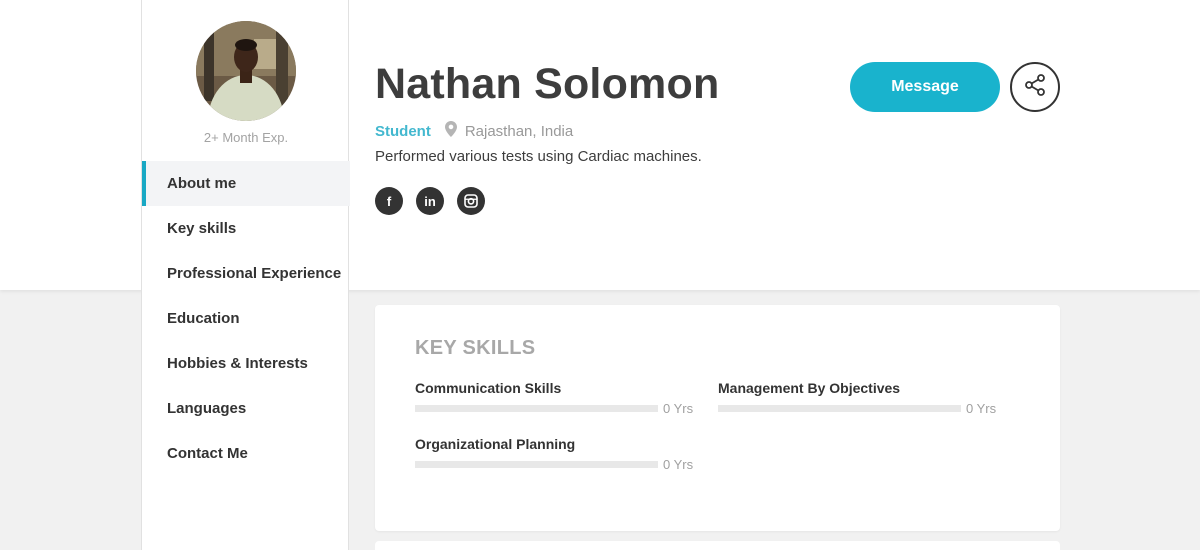 Image resolution: width=1200 pixels, height=550 pixels. What do you see at coordinates (555, 398) in the screenshot?
I see `skill-item: Communication Skills 0 Yrs` at bounding box center [555, 398].